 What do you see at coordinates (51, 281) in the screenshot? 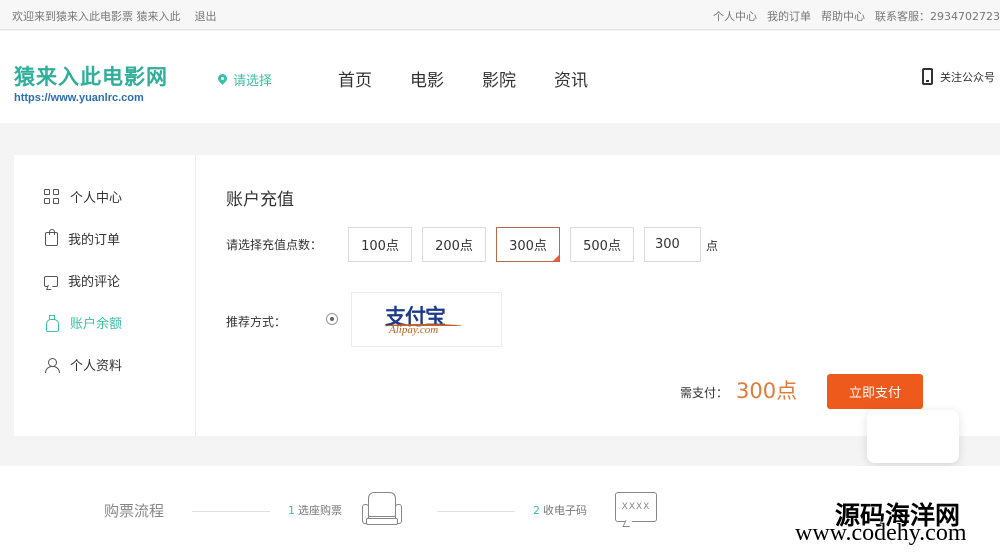
I see `comment-icon` at bounding box center [51, 281].